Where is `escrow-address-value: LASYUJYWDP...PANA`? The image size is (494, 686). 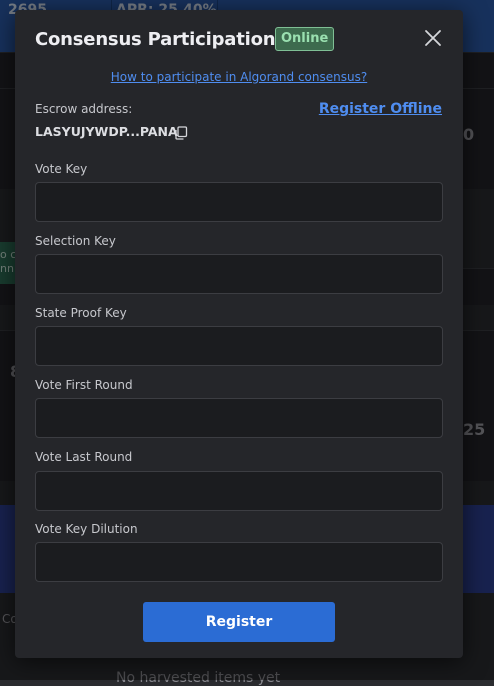
escrow-address-value: LASYUJYWDP...PANA is located at coordinates (106, 131).